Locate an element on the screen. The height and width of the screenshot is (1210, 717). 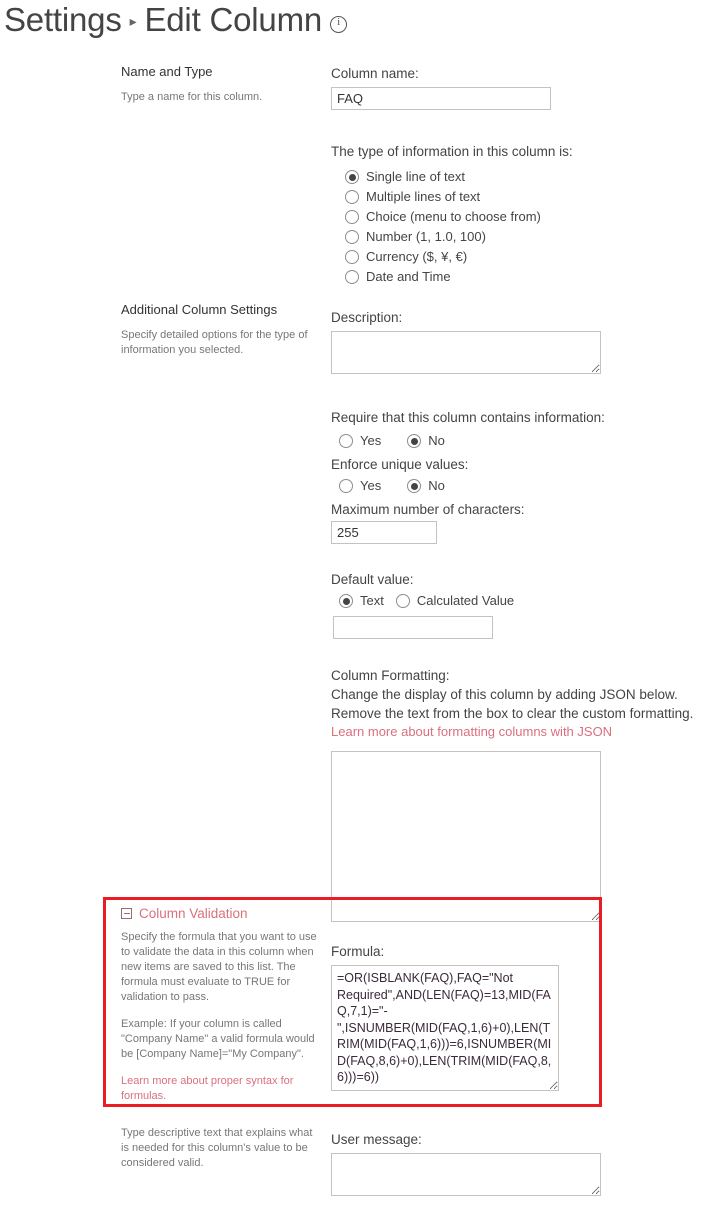
description-textarea is located at coordinates (466, 352).